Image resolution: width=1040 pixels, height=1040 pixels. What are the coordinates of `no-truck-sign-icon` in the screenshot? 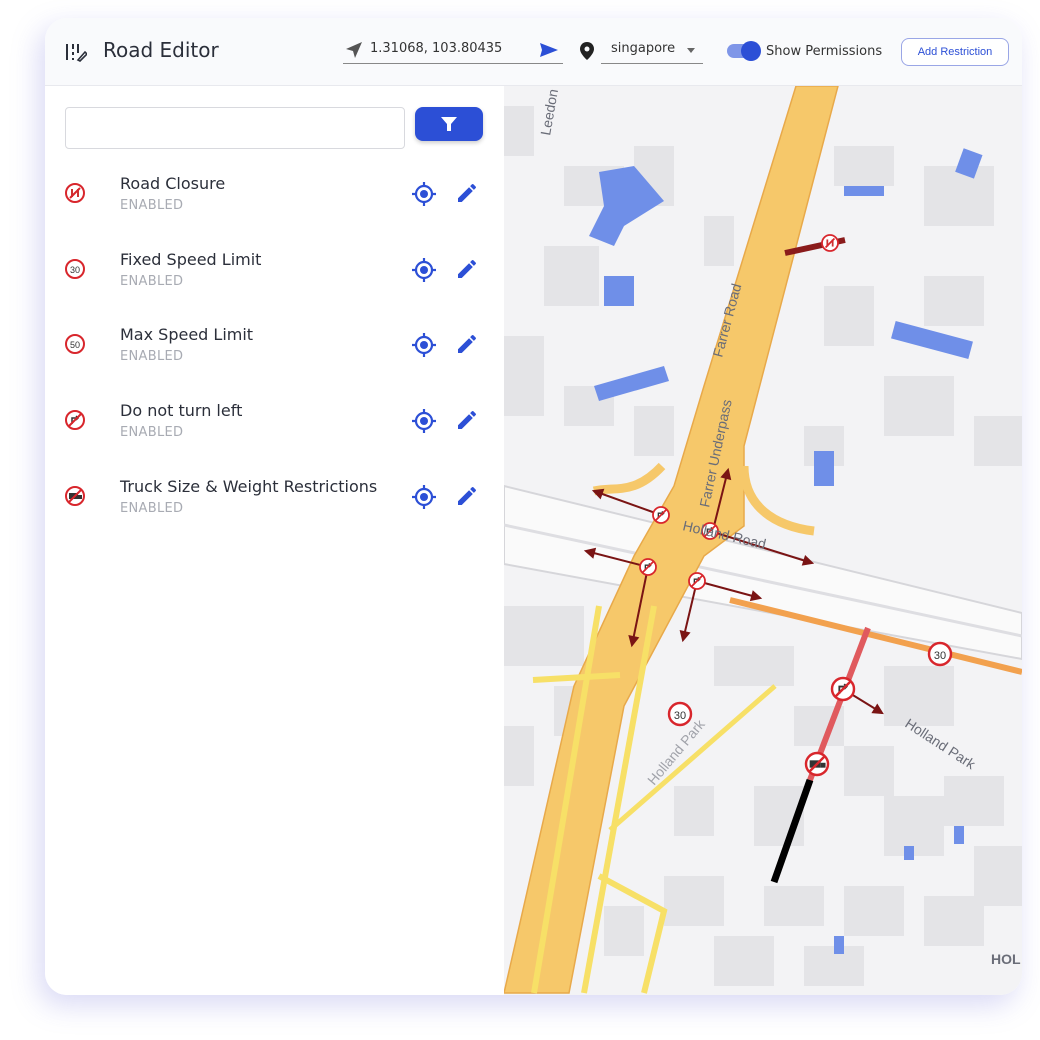 It's located at (75, 496).